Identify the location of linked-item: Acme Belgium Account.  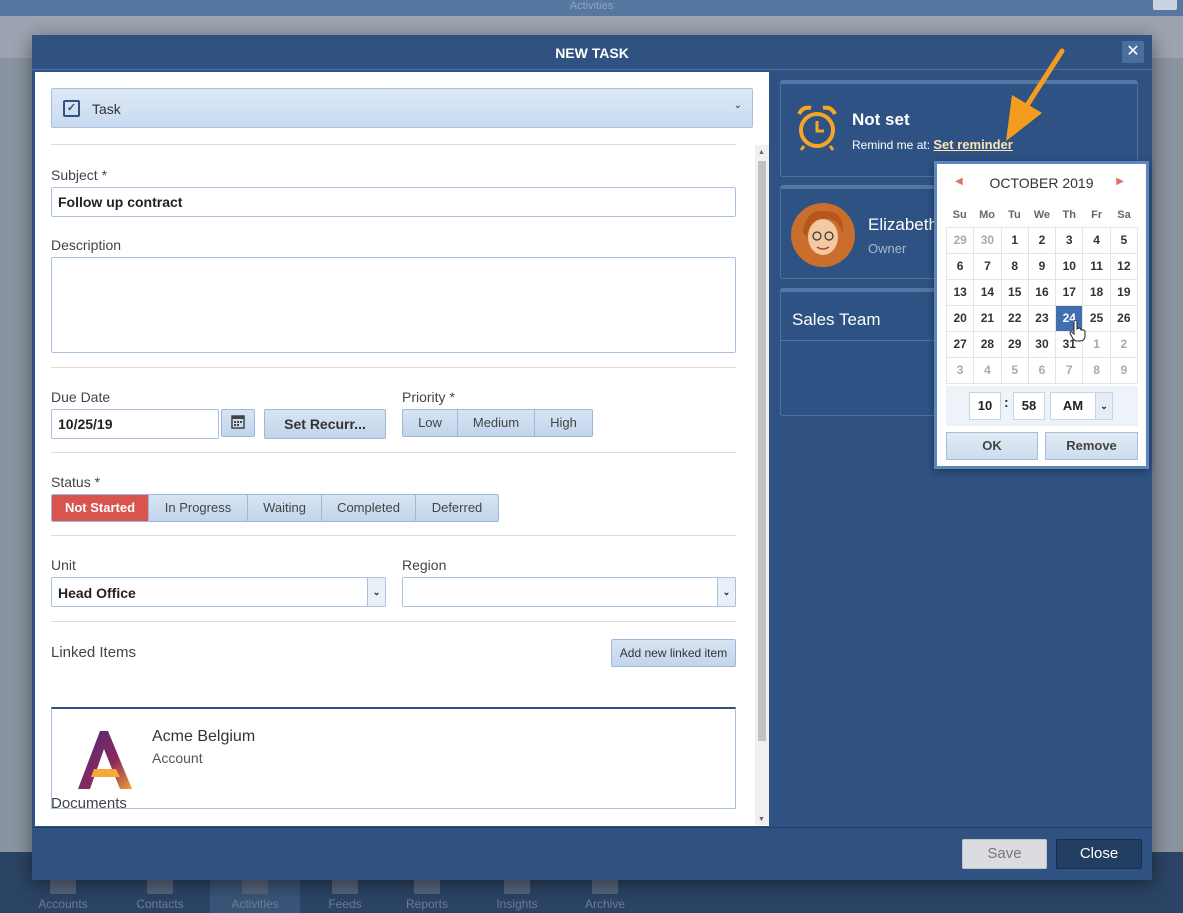
(393, 758).